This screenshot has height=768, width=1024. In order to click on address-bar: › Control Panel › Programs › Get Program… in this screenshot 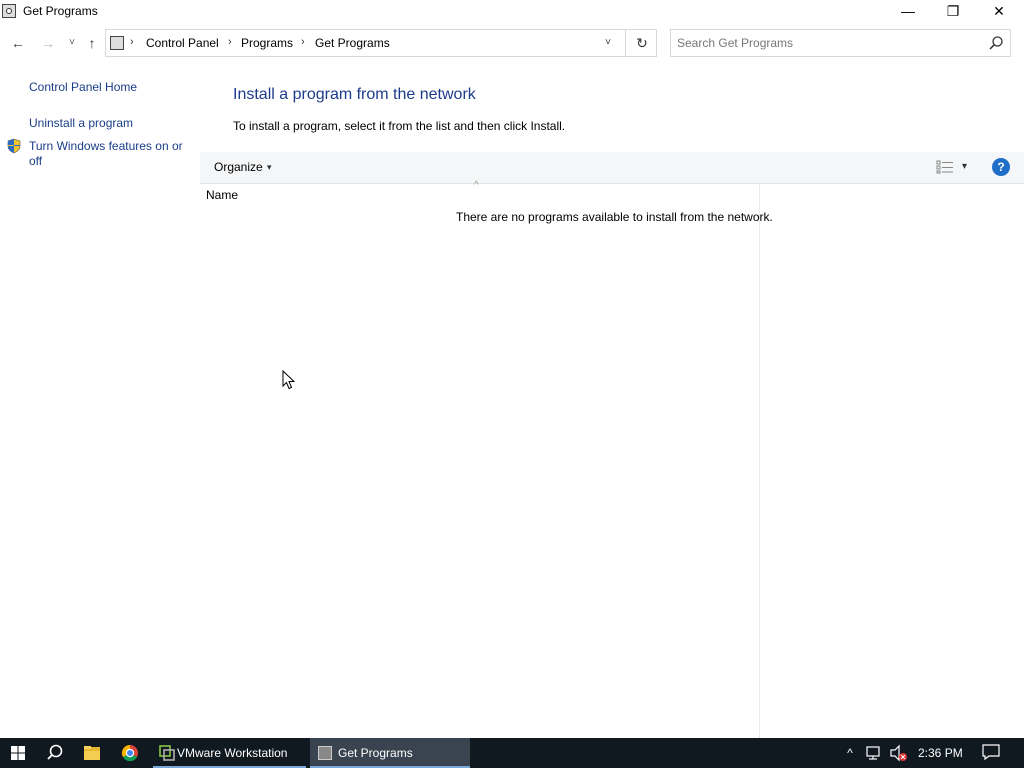, I will do `click(381, 43)`.